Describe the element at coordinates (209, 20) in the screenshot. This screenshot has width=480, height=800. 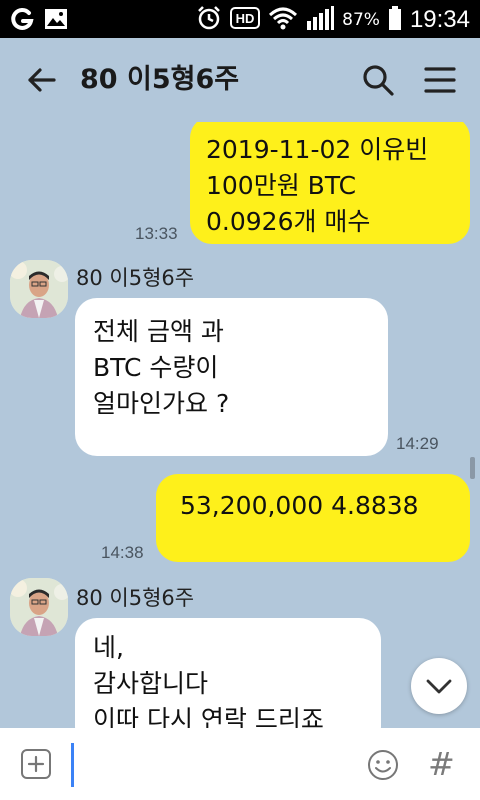
I see `alarm-icon` at that location.